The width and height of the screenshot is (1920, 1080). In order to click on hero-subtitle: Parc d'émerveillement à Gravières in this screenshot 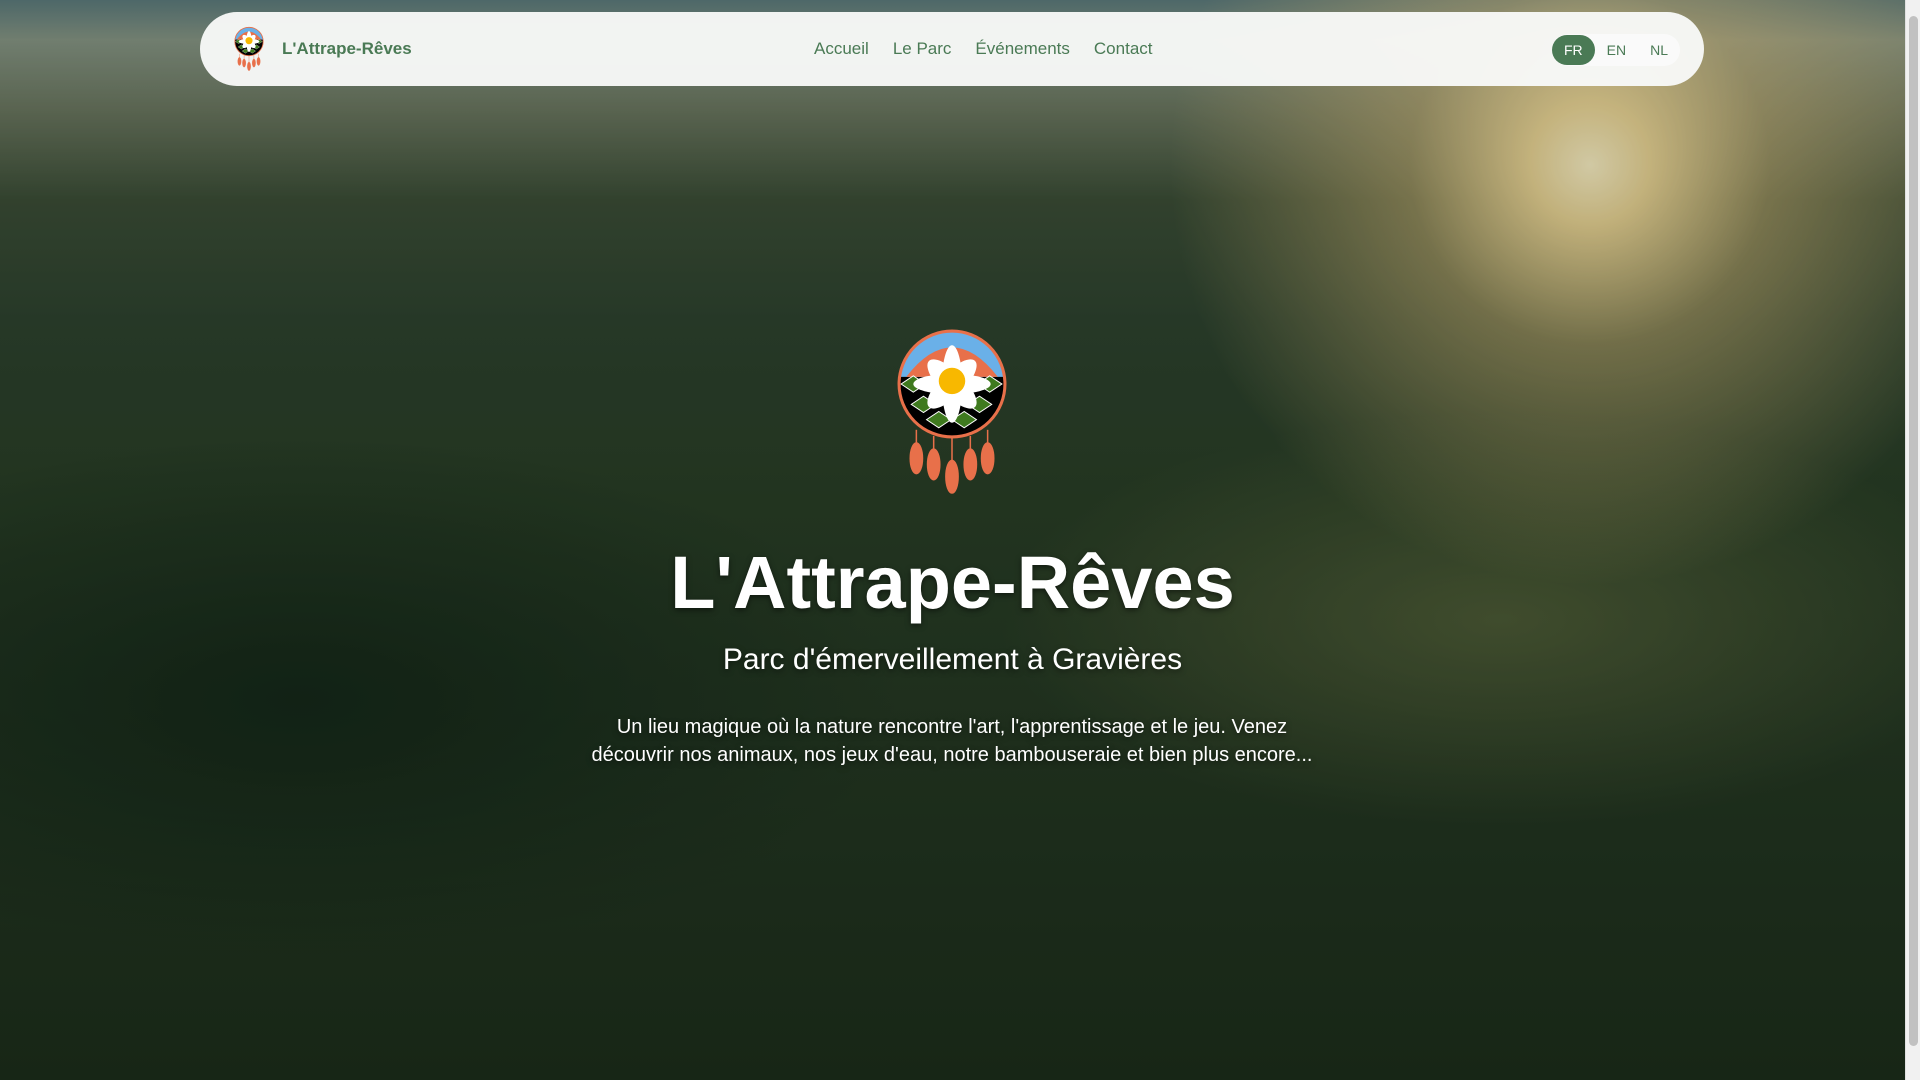, I will do `click(952, 659)`.